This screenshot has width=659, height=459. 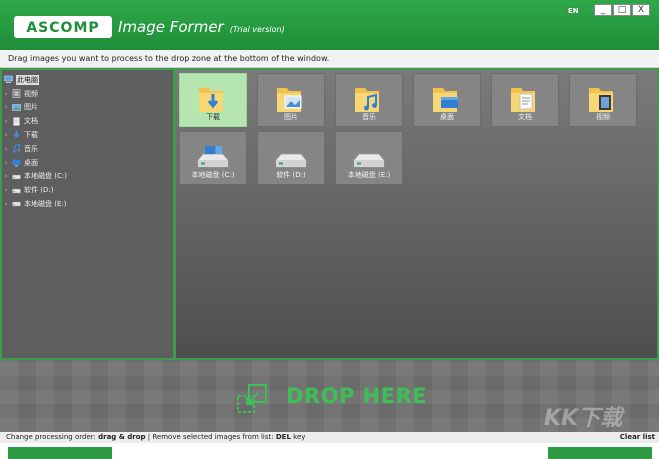 What do you see at coordinates (16, 107) in the screenshot?
I see `picture-icon` at bounding box center [16, 107].